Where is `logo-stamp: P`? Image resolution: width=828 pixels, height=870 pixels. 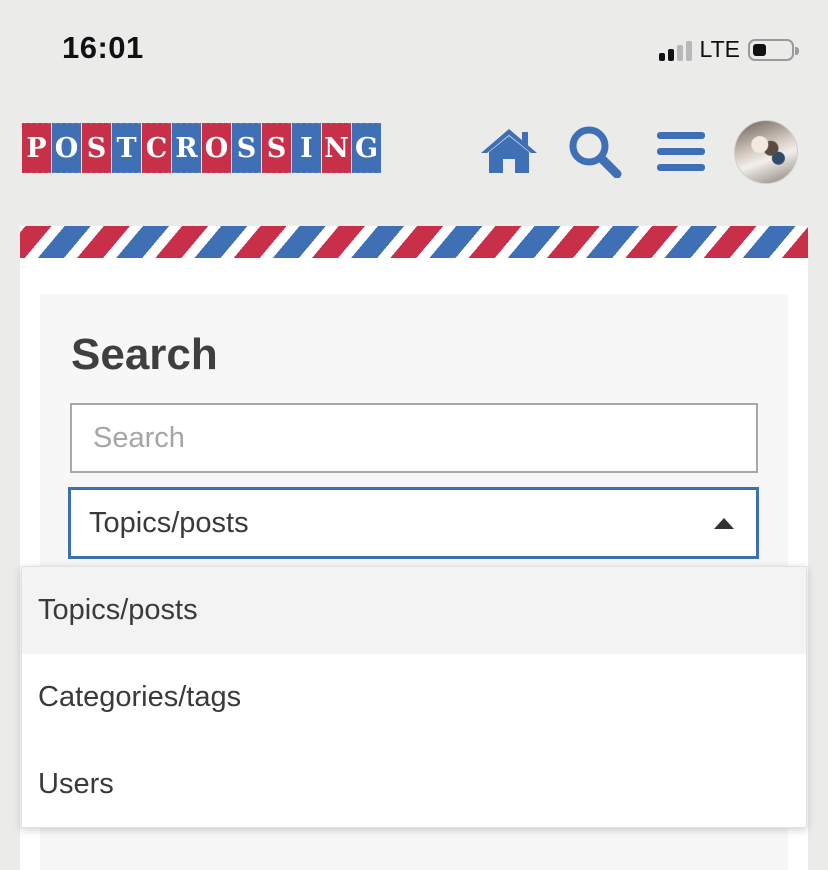 logo-stamp: P is located at coordinates (36, 148).